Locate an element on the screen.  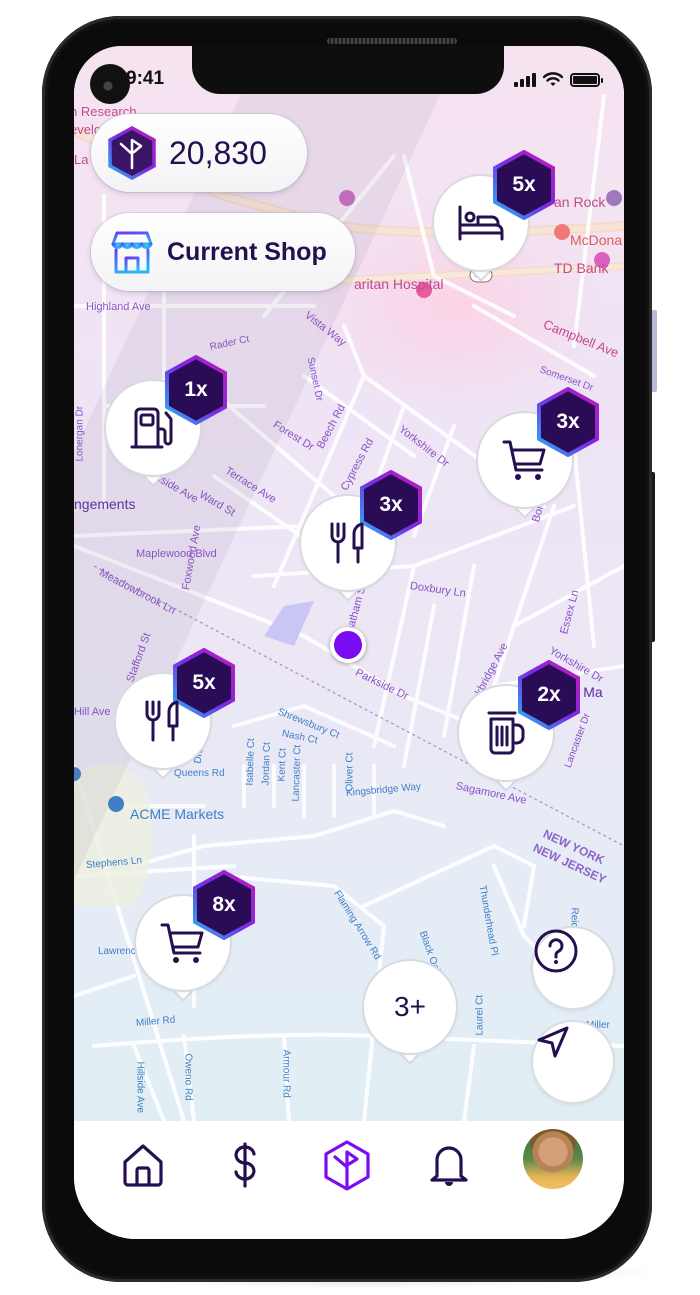
map-label: ngements is located at coordinates (105, 504).